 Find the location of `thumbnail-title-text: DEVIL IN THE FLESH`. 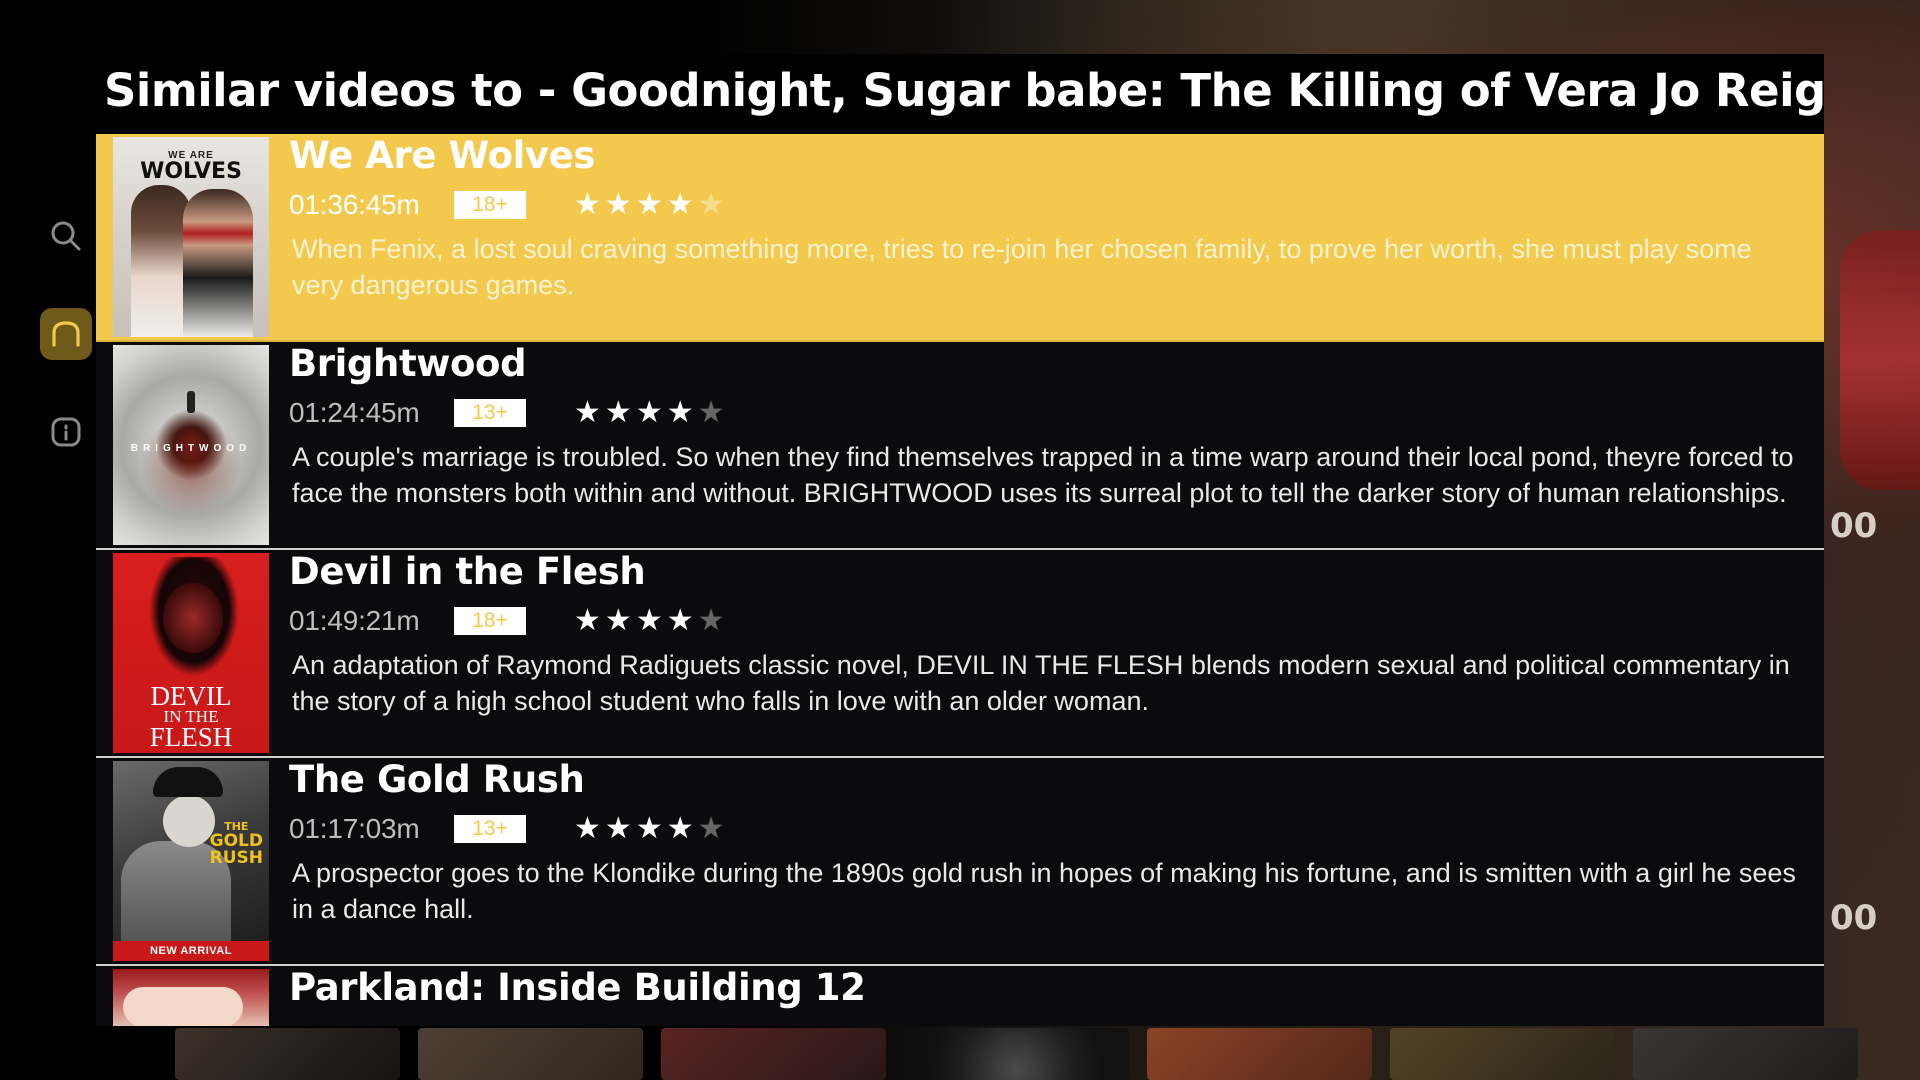

thumbnail-title-text: DEVIL IN THE FLESH is located at coordinates (191, 717).